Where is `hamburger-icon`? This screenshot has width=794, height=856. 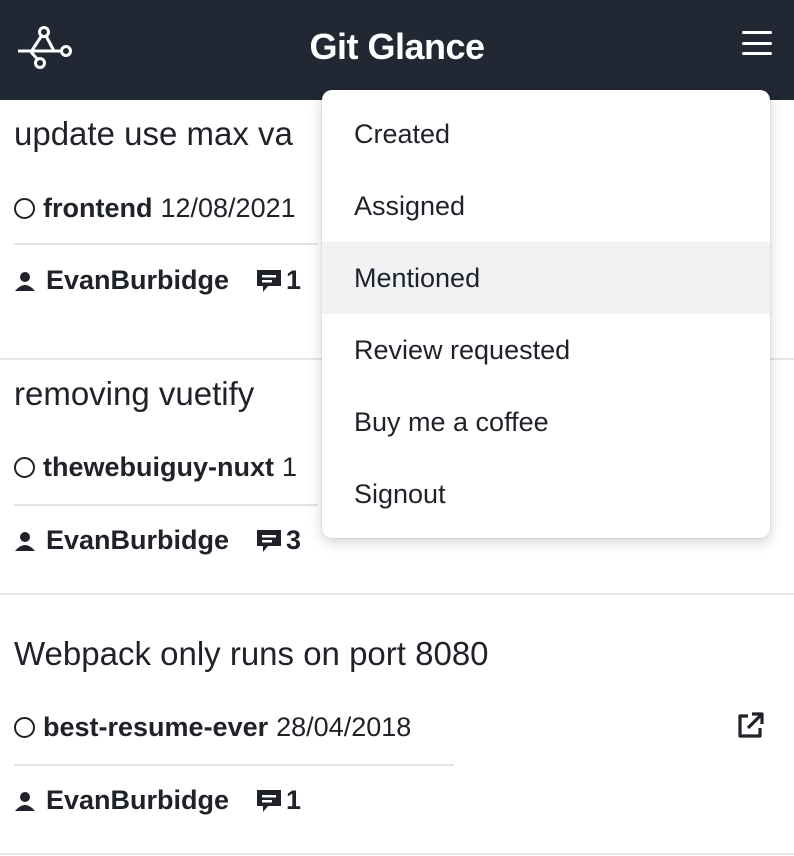 hamburger-icon is located at coordinates (757, 45).